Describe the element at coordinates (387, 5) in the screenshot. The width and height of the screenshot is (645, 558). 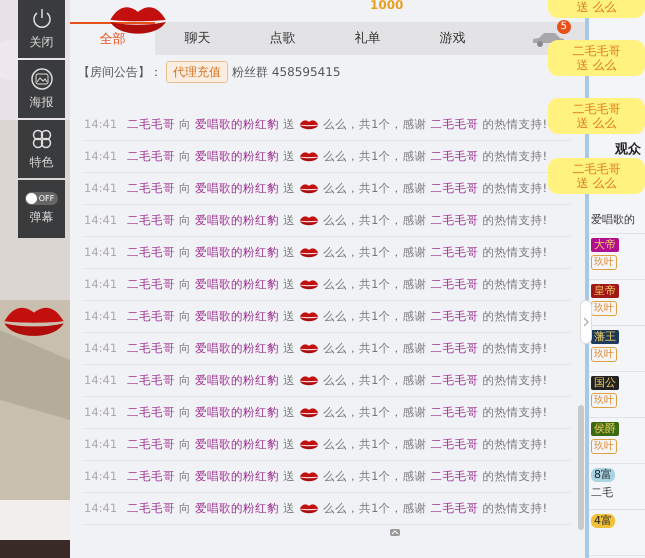
I see `coin-count: 1000` at that location.